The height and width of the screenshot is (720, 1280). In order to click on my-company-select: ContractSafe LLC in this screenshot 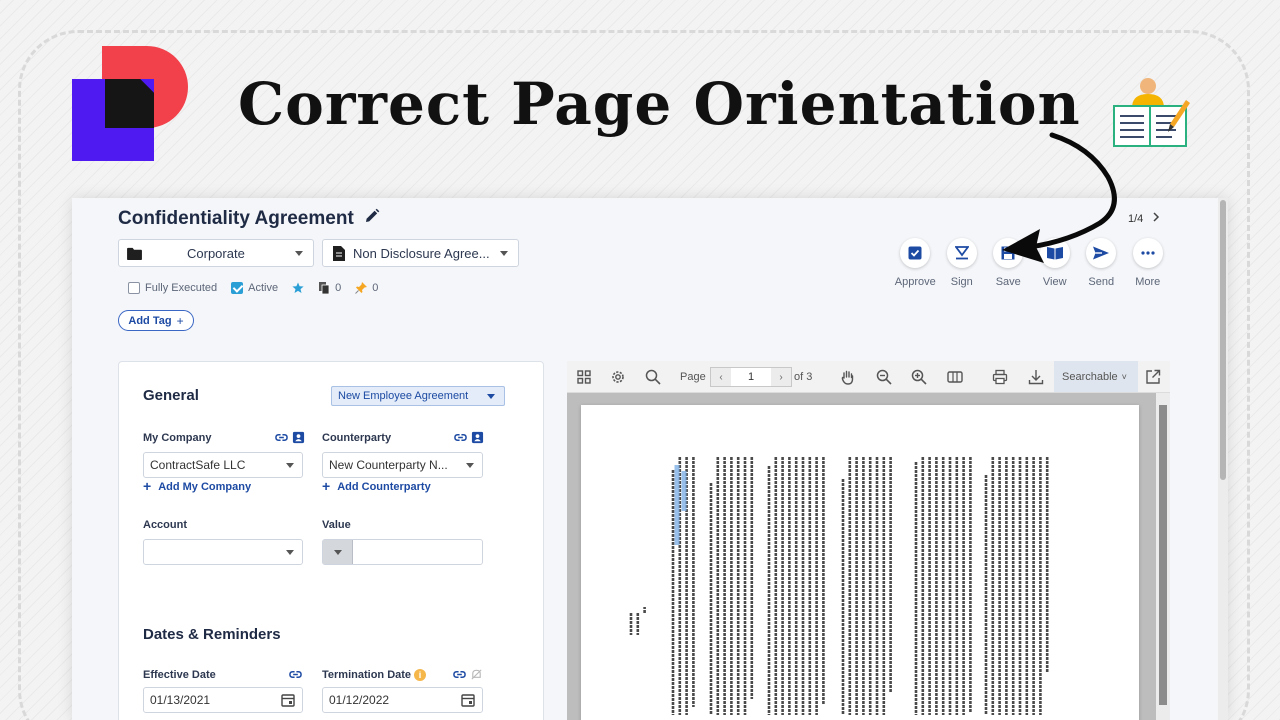, I will do `click(223, 465)`.